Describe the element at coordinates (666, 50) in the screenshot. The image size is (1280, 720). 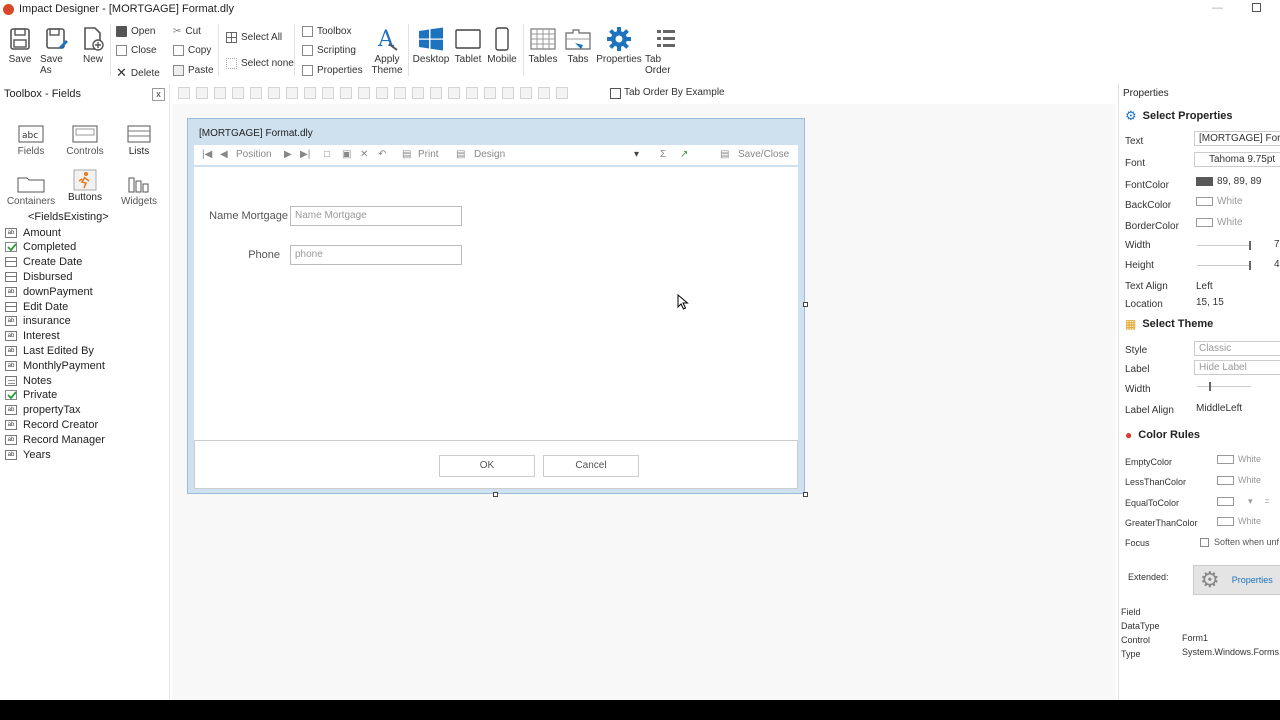
I see `tab-order-button: Tab Order` at that location.